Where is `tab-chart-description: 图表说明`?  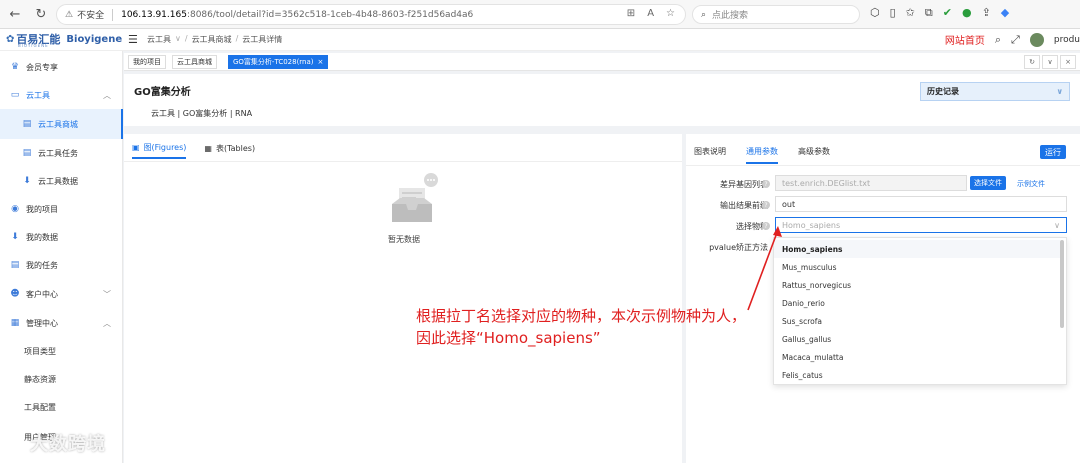 tab-chart-description: 图表说明 is located at coordinates (710, 155).